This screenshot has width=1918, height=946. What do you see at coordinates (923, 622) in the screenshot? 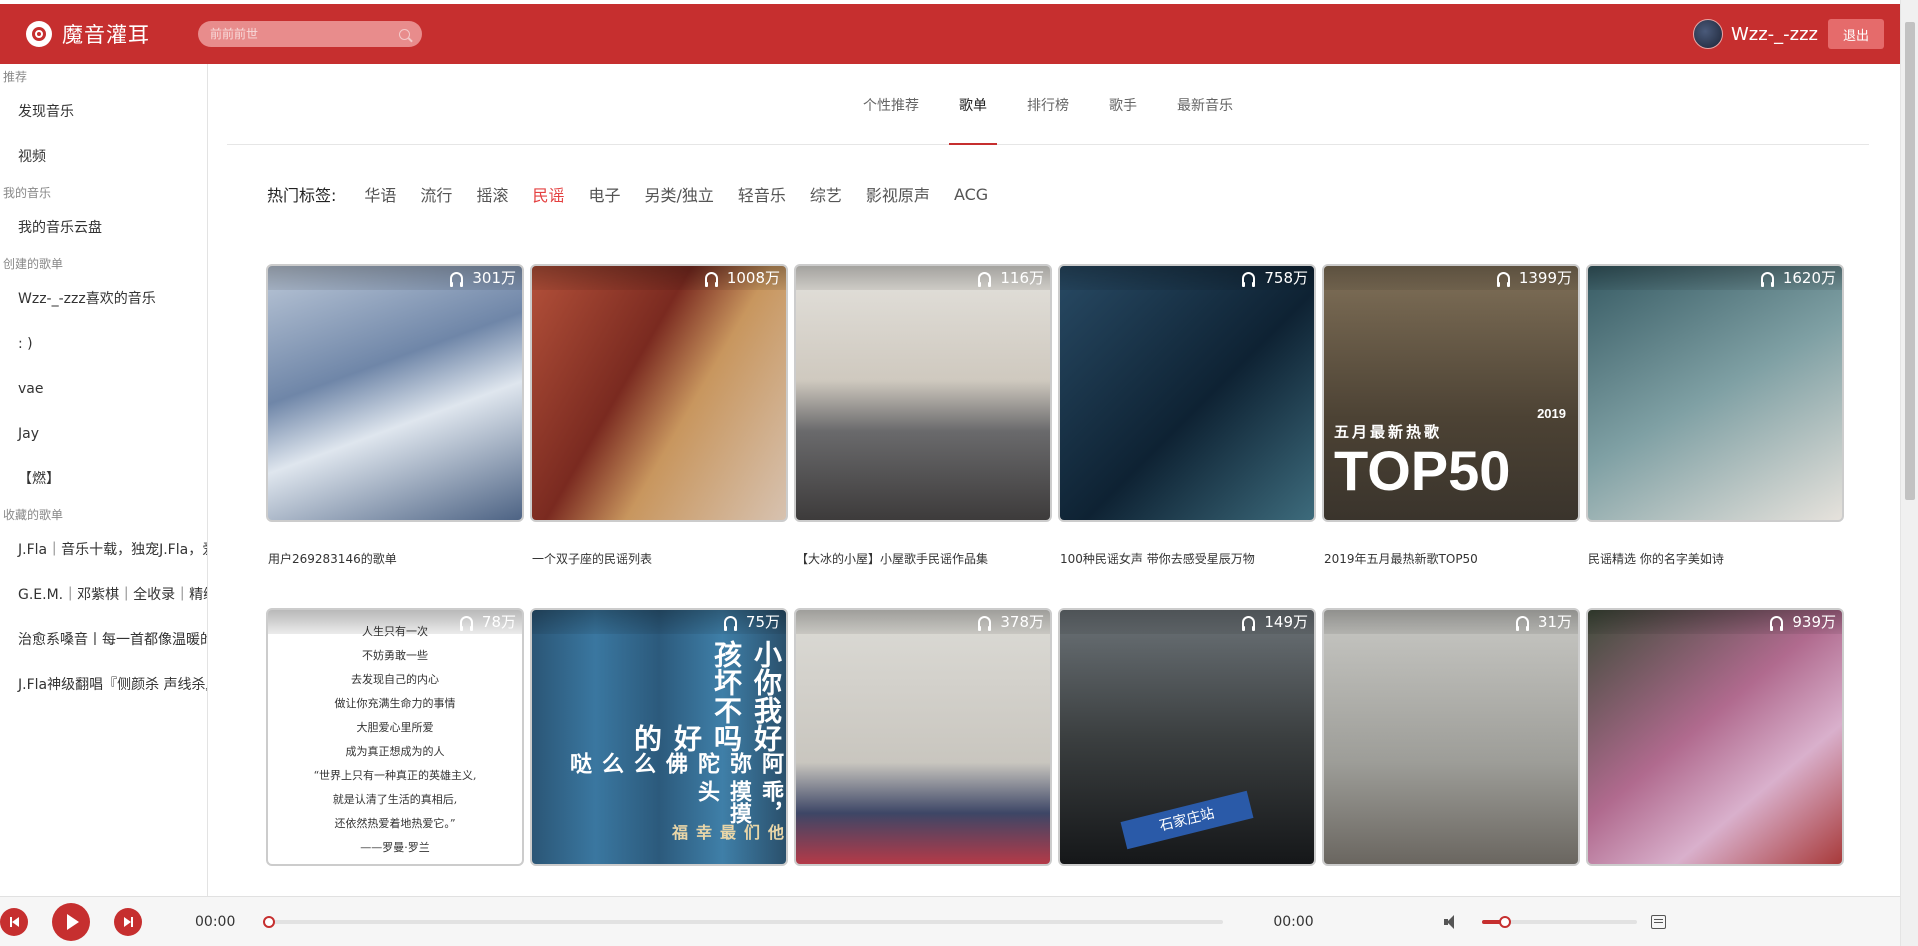
I see `play-count: 378万` at bounding box center [923, 622].